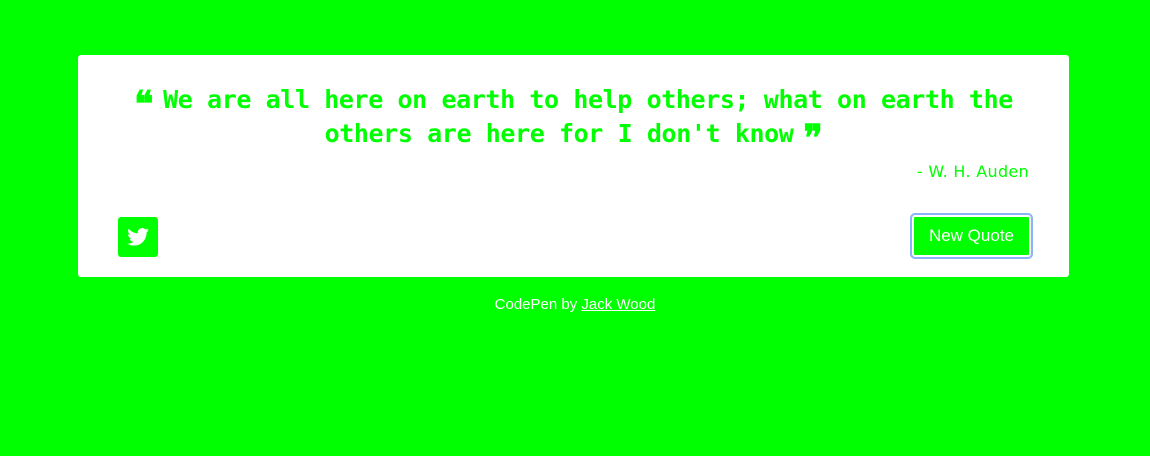  Describe the element at coordinates (618, 304) in the screenshot. I see `author-link: Jack Wood` at that location.